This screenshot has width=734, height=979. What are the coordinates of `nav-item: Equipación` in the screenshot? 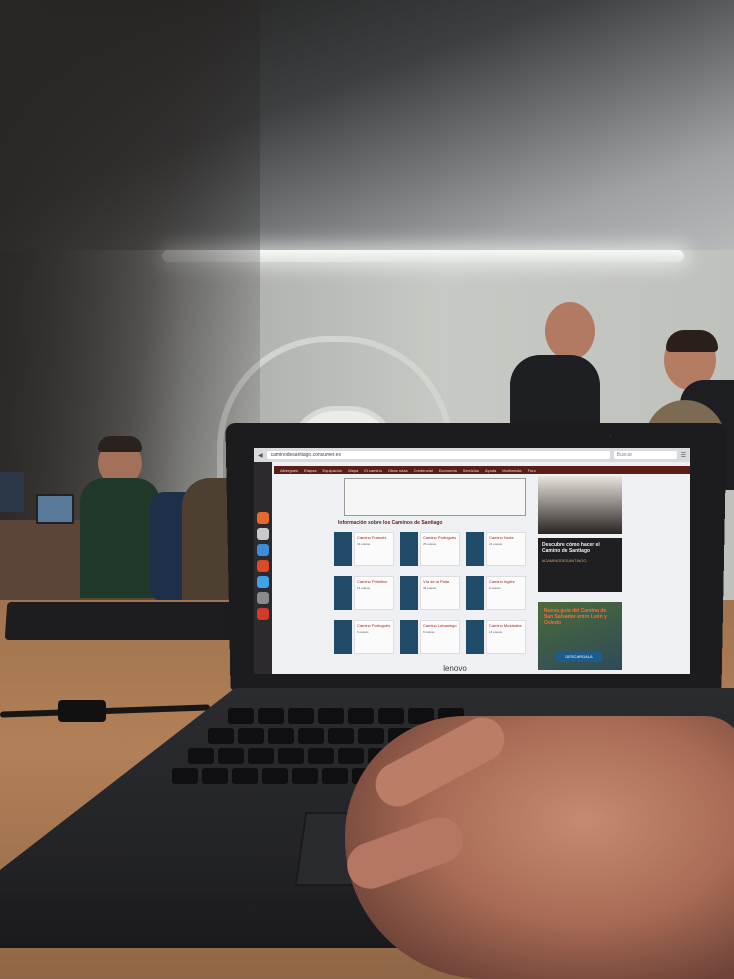 It's located at (332, 470).